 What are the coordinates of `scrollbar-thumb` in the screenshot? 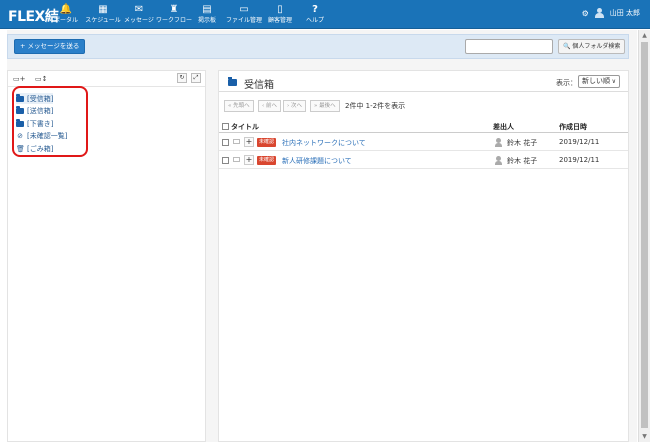 It's located at (644, 235).